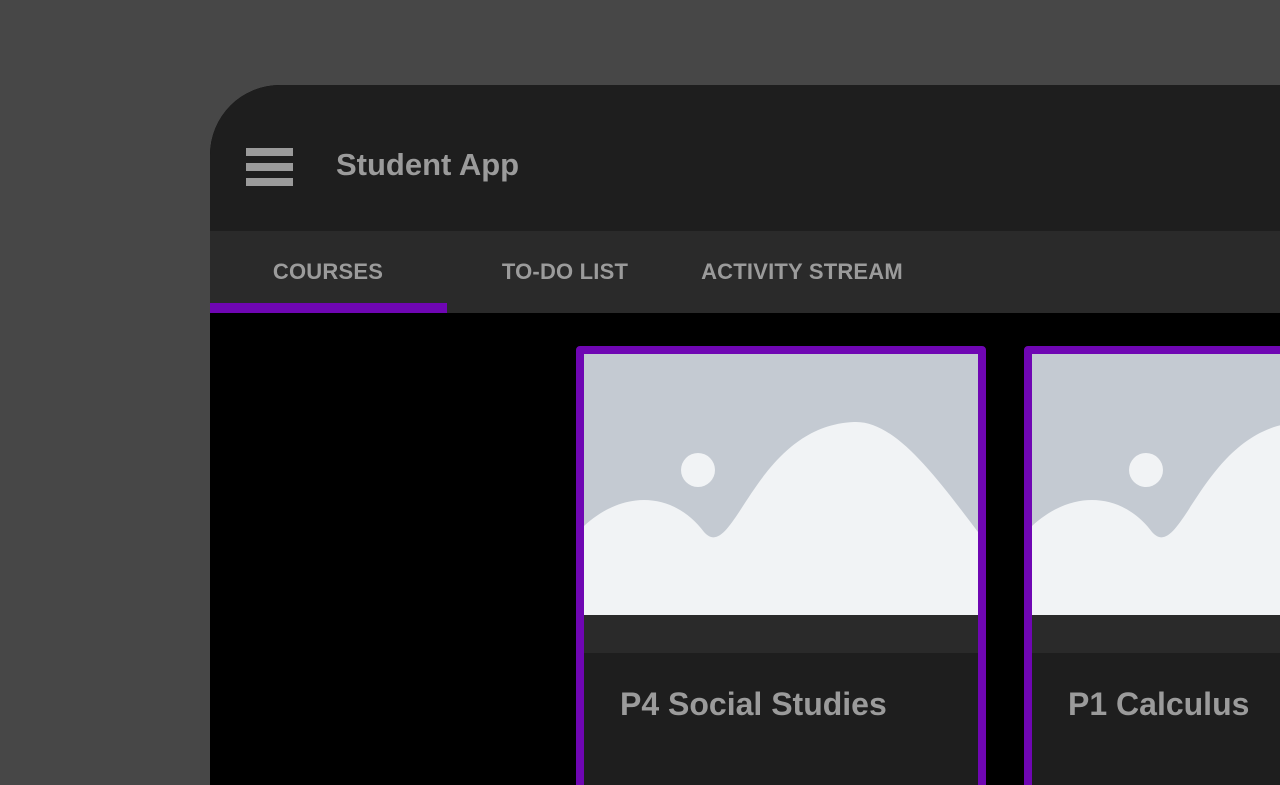 The image size is (1280, 785). I want to click on course-card-calculus: P1 Calculus, so click(1152, 565).